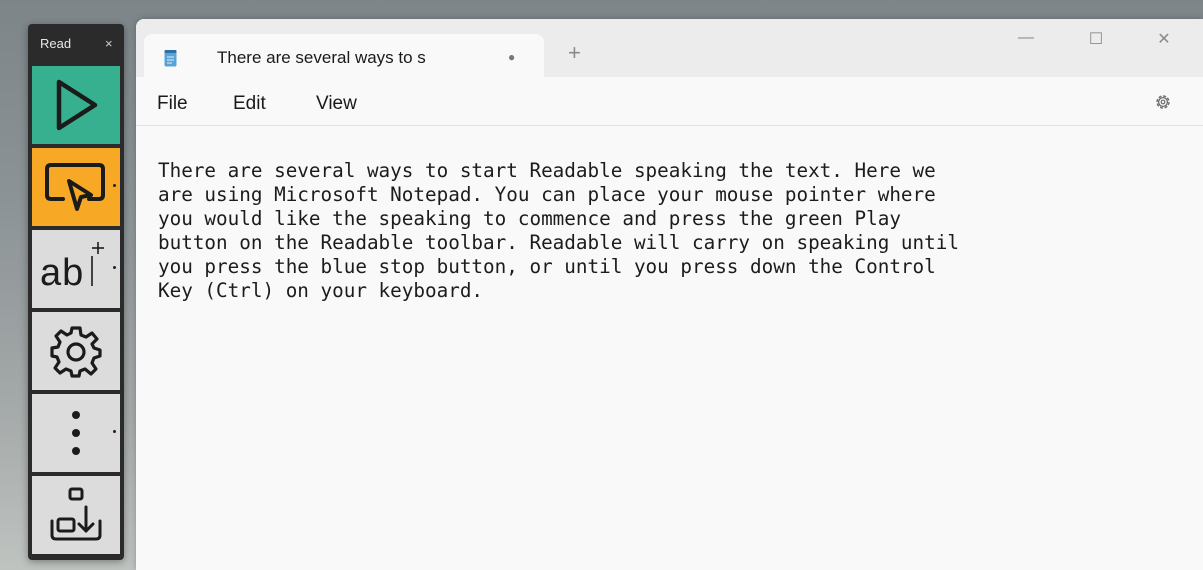  What do you see at coordinates (1163, 102) in the screenshot?
I see `settings-gear-icon` at bounding box center [1163, 102].